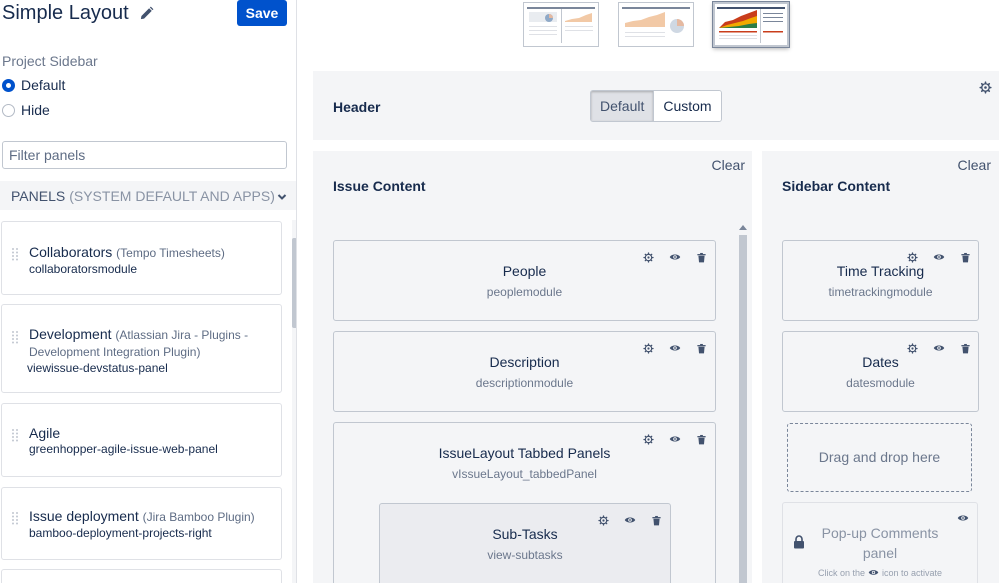 Image resolution: width=999 pixels, height=583 pixels. Describe the element at coordinates (963, 518) in the screenshot. I see `eye-off-icon` at that location.